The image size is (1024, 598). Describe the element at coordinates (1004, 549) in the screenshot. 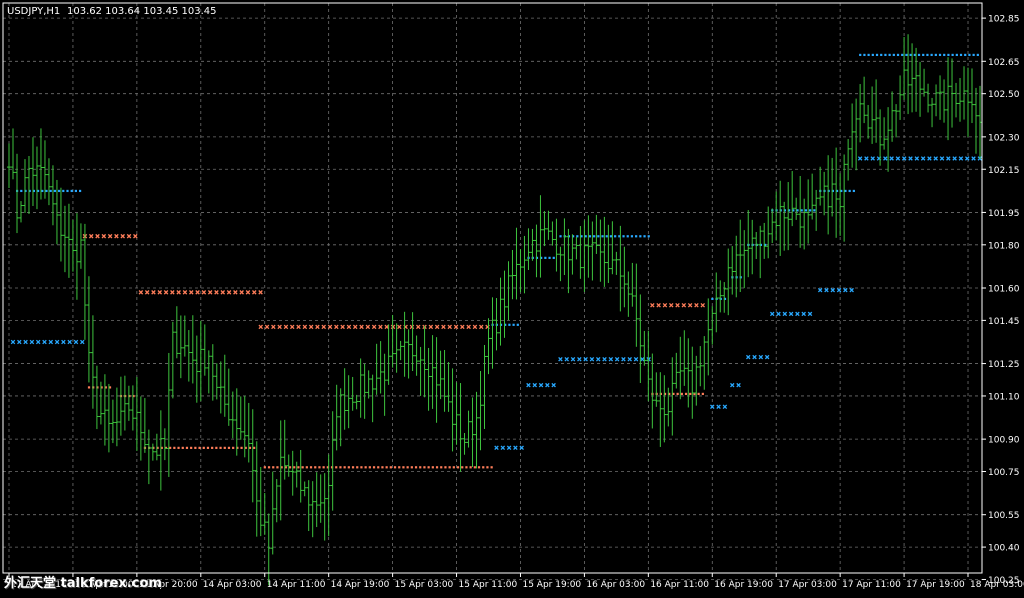

I see `price-tick-label: 100.40` at that location.